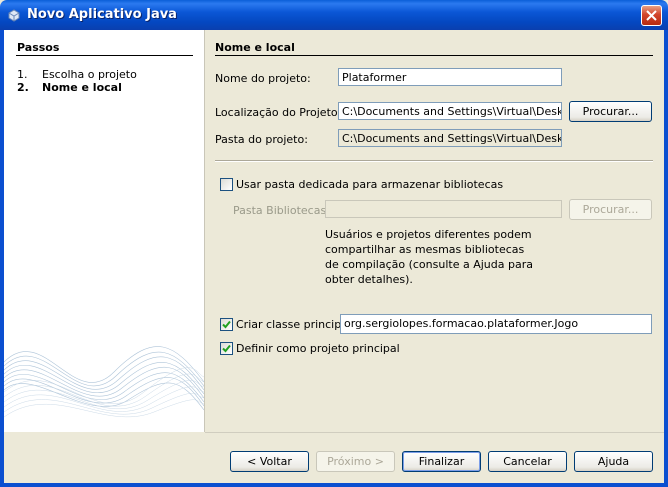 This screenshot has width=668, height=487. Describe the element at coordinates (613, 461) in the screenshot. I see `help-button: Ajuda` at that location.